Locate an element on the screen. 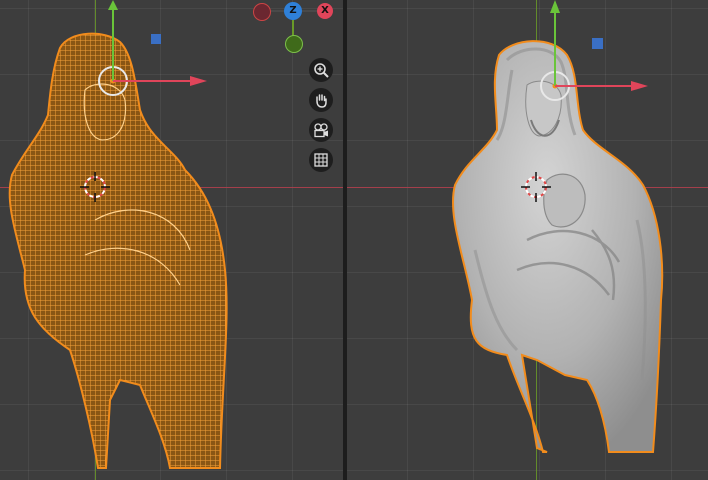 Image resolution: width=708 pixels, height=480 pixels. camera-icon is located at coordinates (321, 130).